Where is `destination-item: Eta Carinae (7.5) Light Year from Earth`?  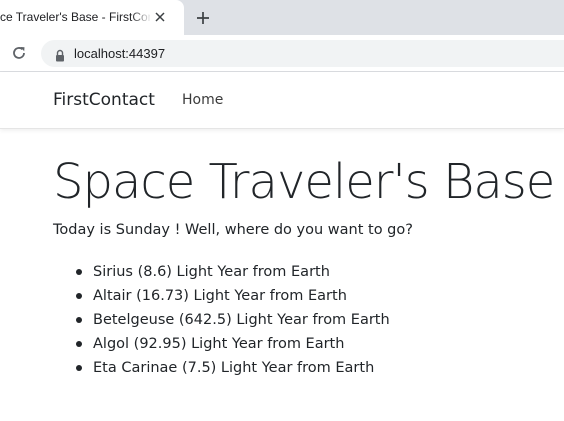
destination-item: Eta Carinae (7.5) Light Year from Earth is located at coordinates (233, 368).